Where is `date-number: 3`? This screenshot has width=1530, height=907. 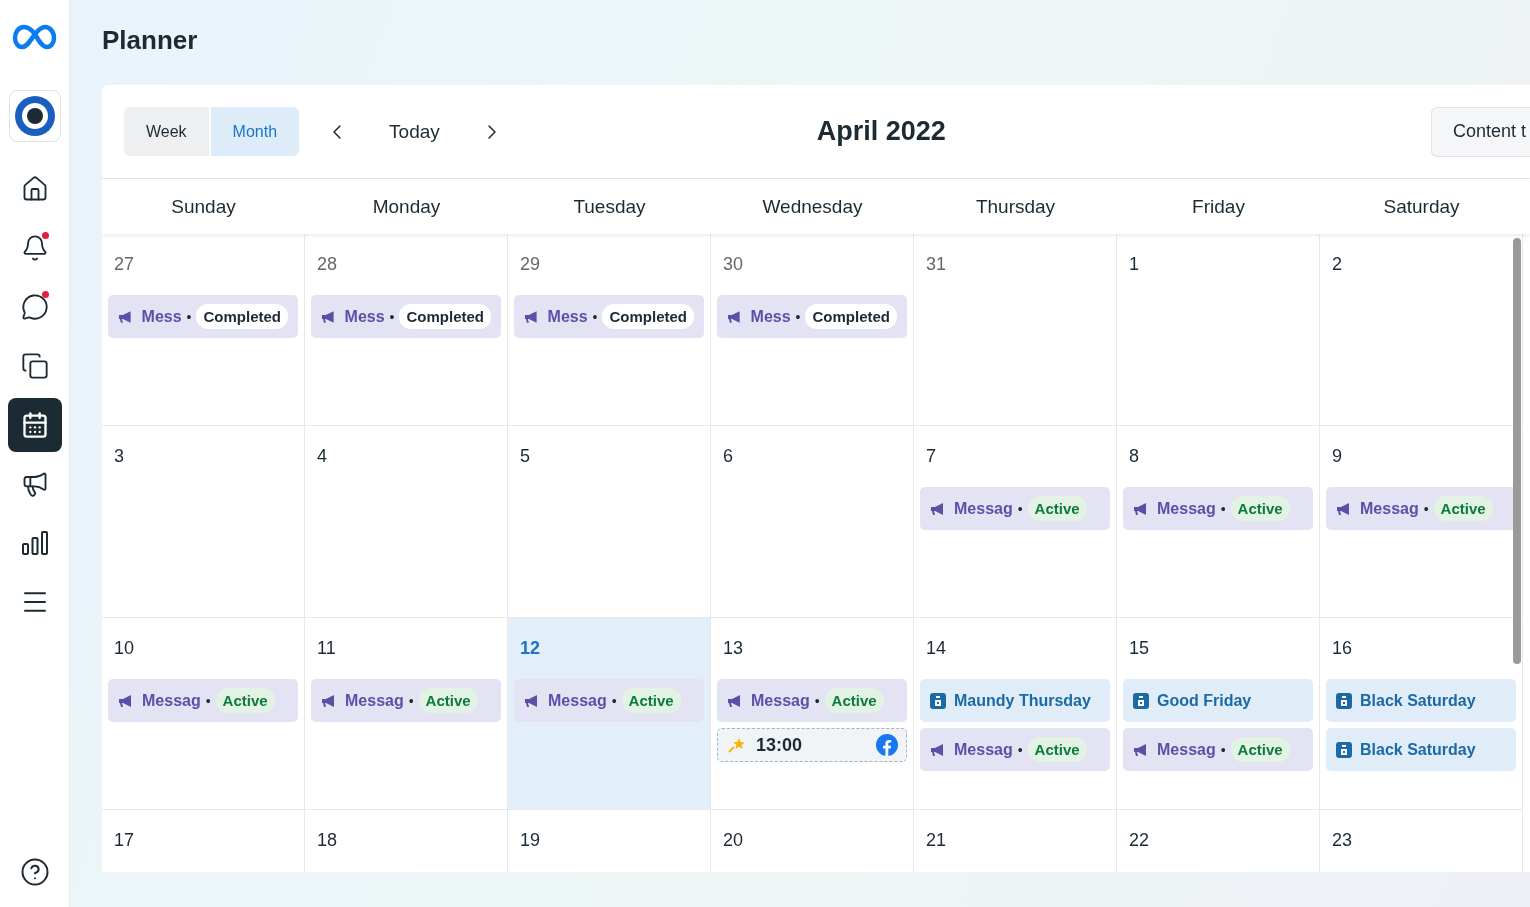
date-number: 3 is located at coordinates (119, 456).